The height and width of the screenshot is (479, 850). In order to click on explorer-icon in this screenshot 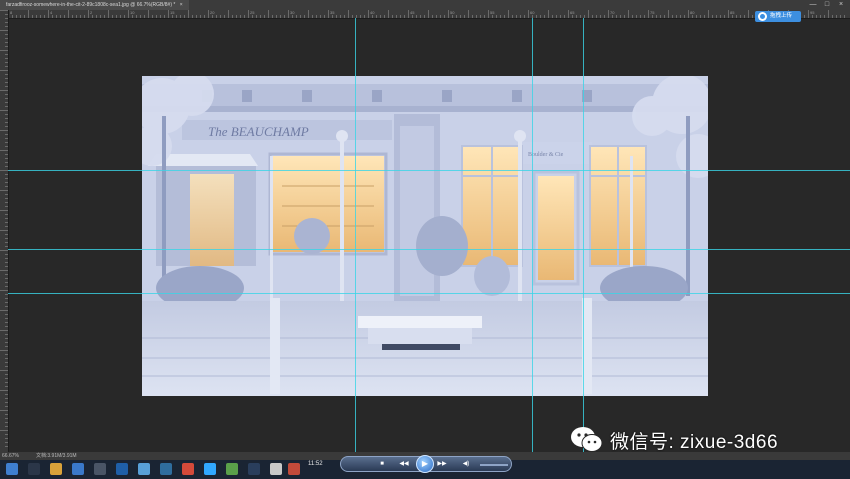, I will do `click(78, 469)`.